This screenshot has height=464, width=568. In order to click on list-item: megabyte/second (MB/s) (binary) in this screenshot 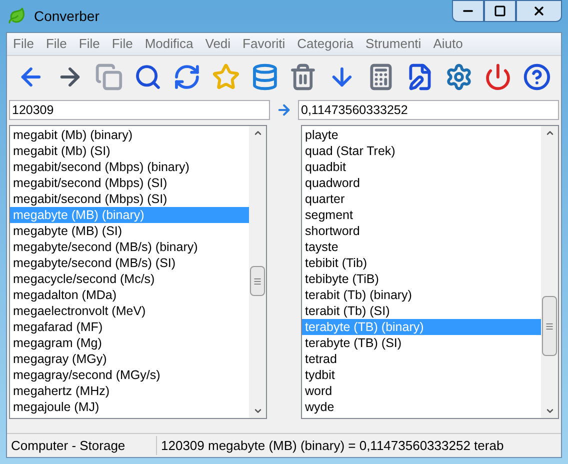, I will do `click(129, 247)`.